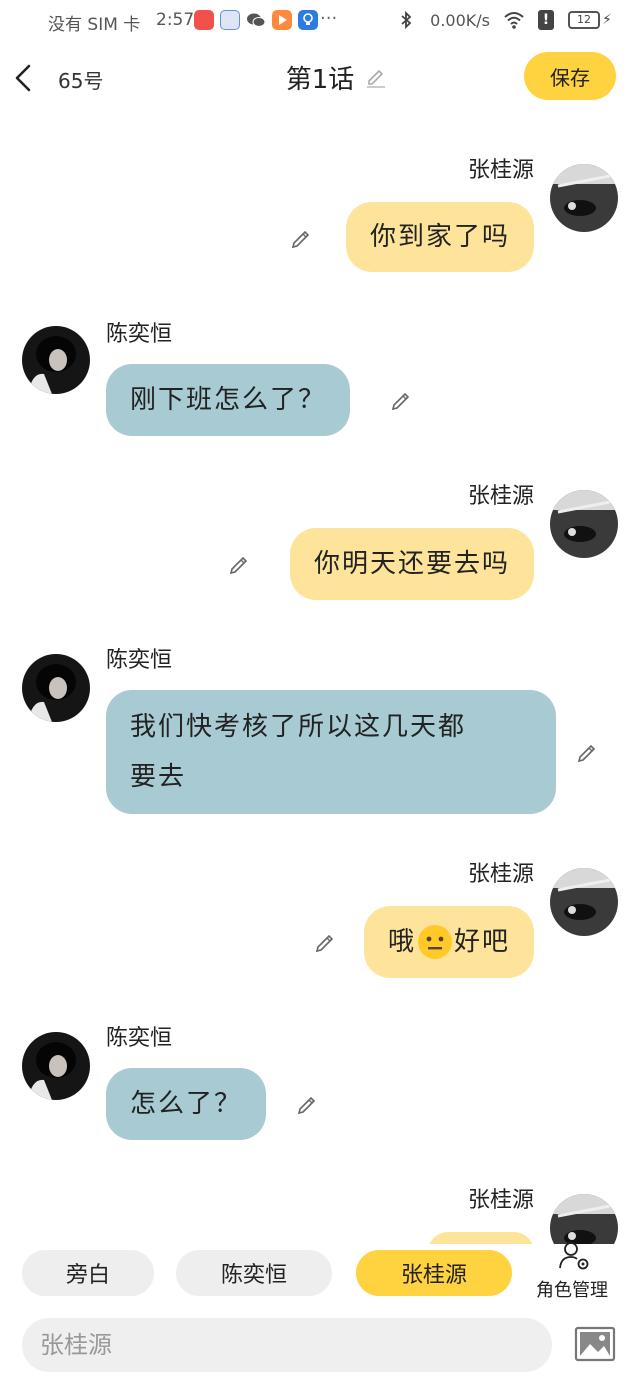  I want to click on video-app-icon, so click(230, 20).